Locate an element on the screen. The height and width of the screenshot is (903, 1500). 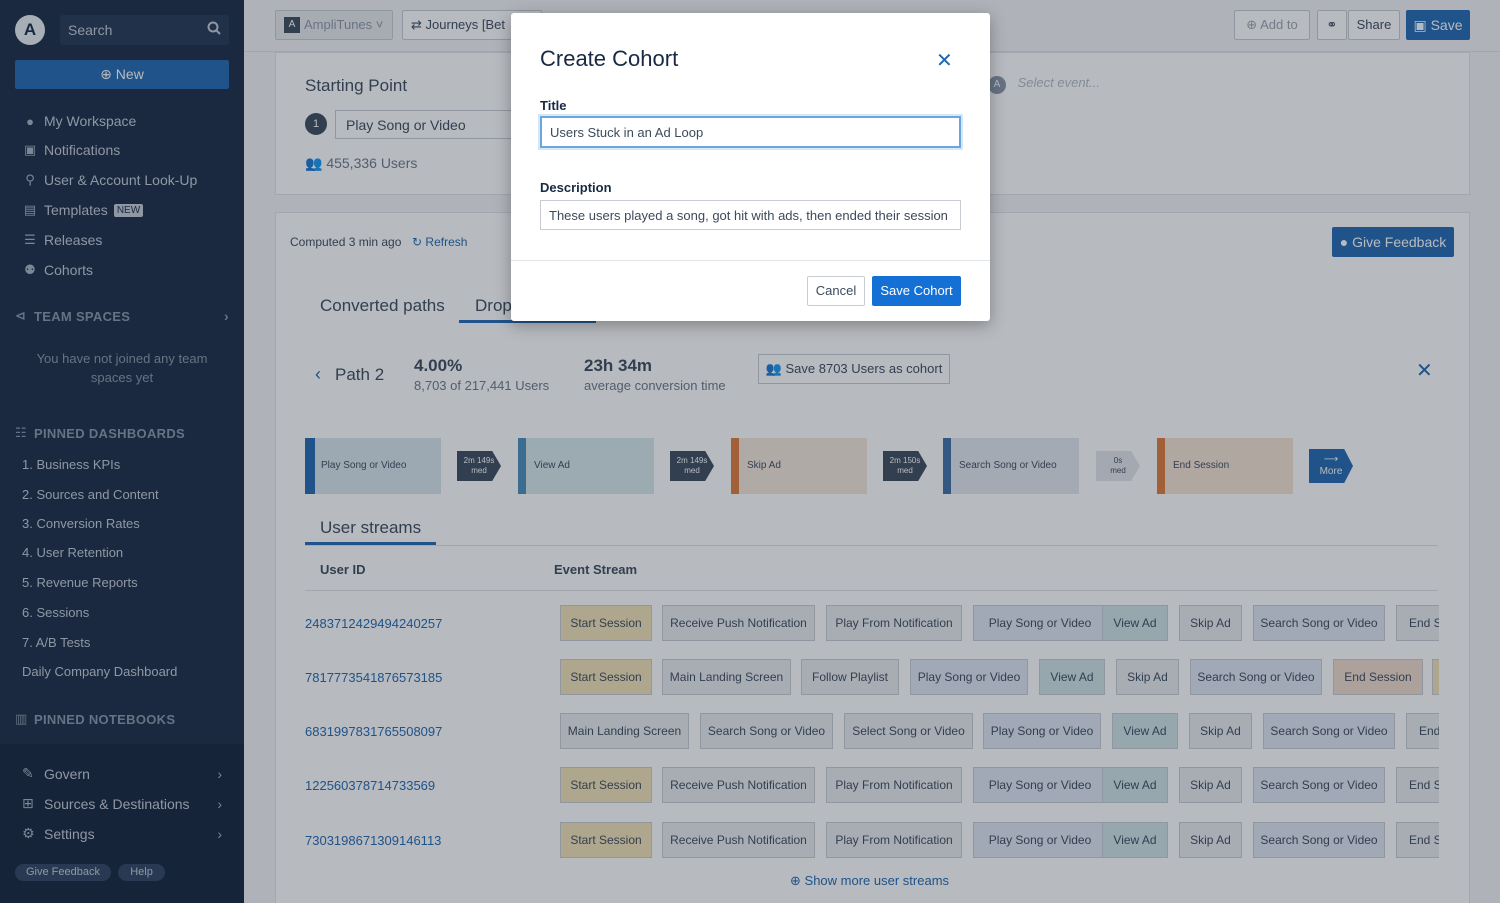
modal-title: Create Cohort is located at coordinates (609, 58).